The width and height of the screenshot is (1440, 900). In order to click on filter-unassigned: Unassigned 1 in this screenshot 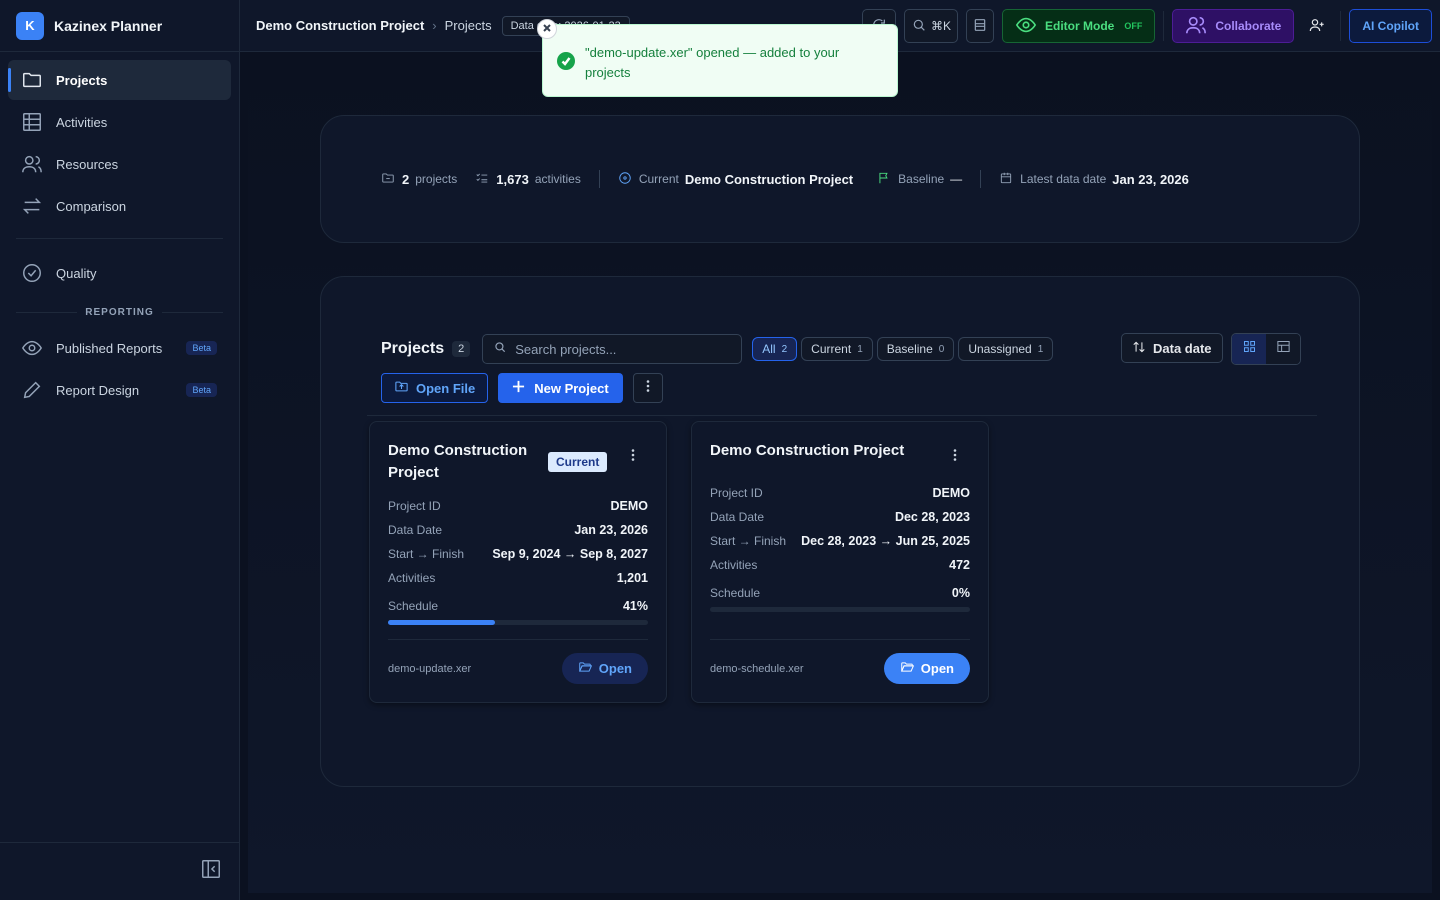, I will do `click(1006, 349)`.